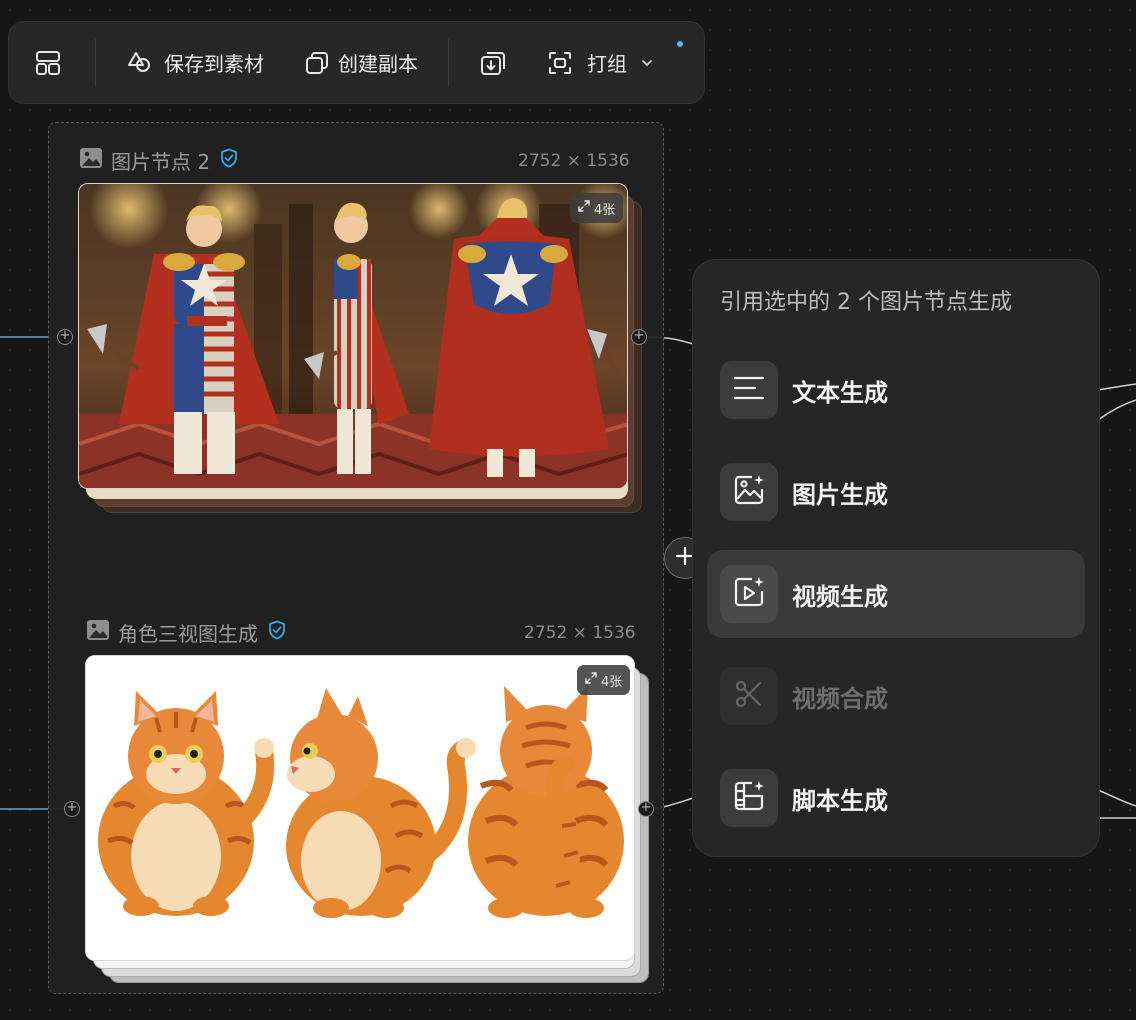 The height and width of the screenshot is (1020, 1136). I want to click on menu-item-script-generation: 脚本生成, so click(896, 798).